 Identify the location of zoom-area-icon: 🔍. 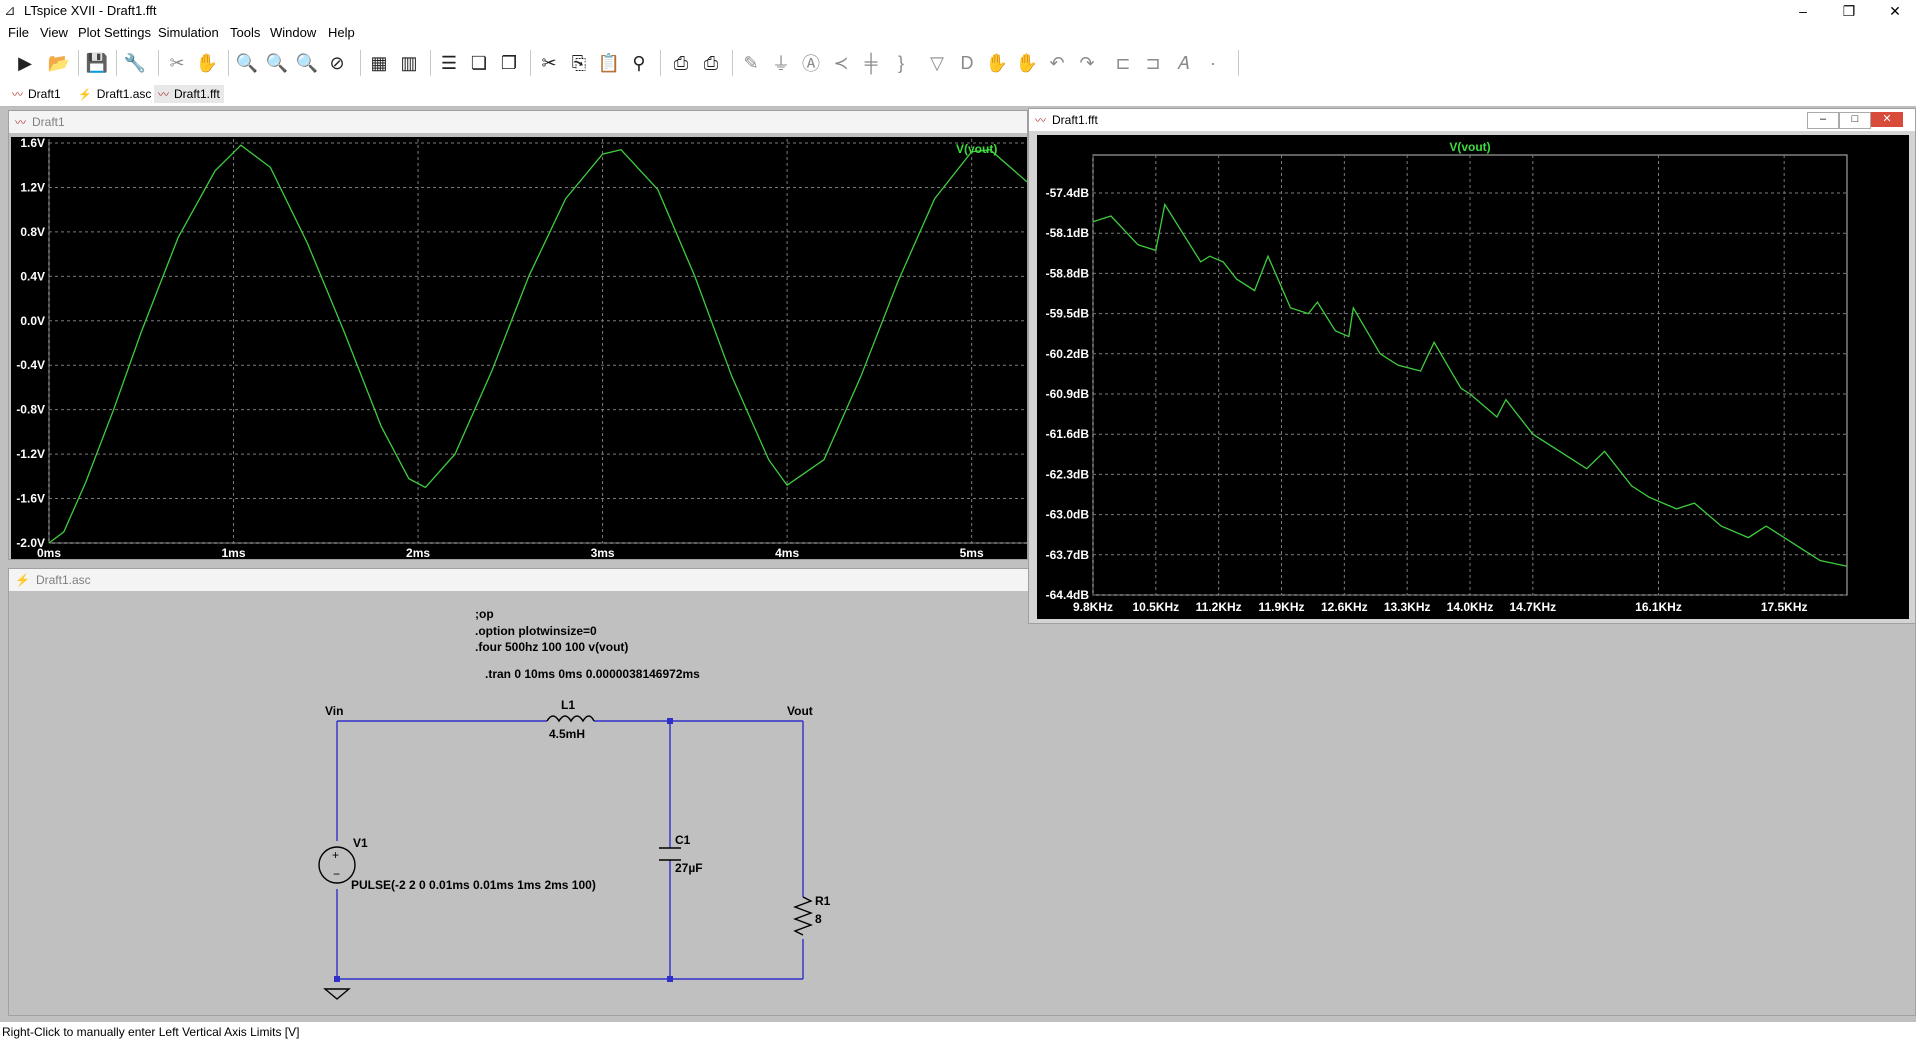
(277, 63).